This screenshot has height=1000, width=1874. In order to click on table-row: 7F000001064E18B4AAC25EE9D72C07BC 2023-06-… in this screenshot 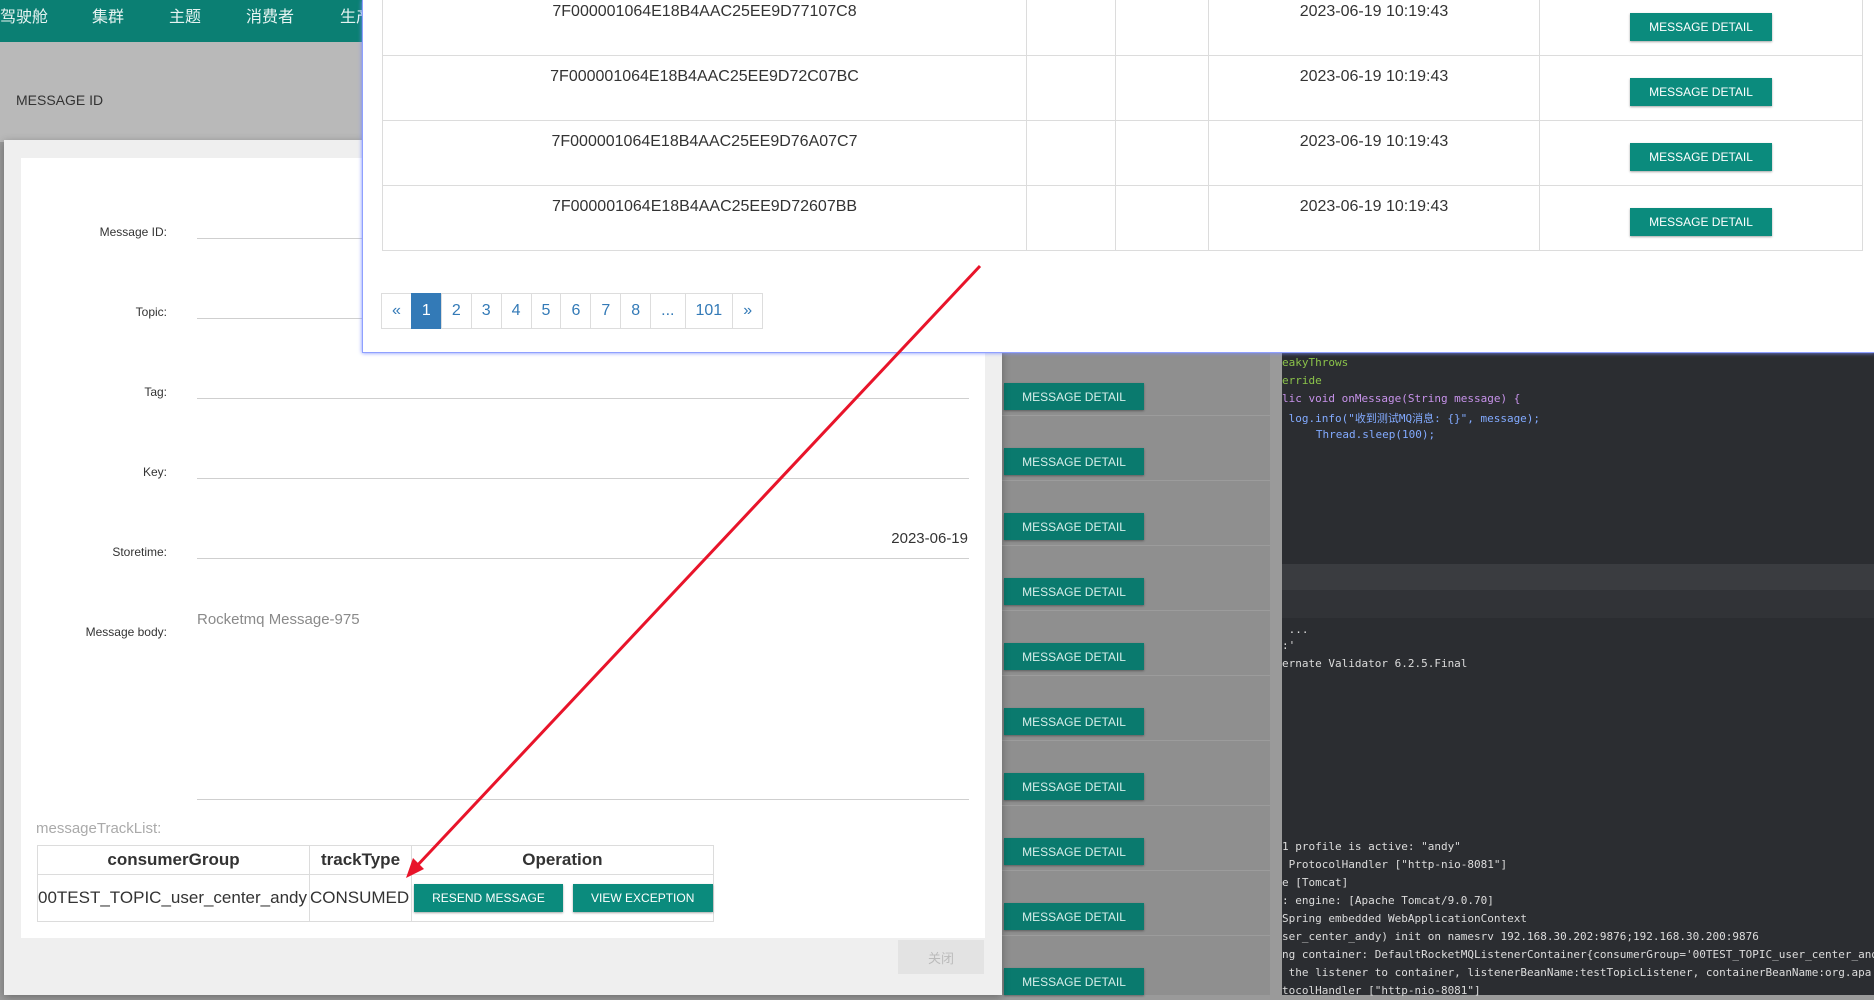, I will do `click(1122, 88)`.